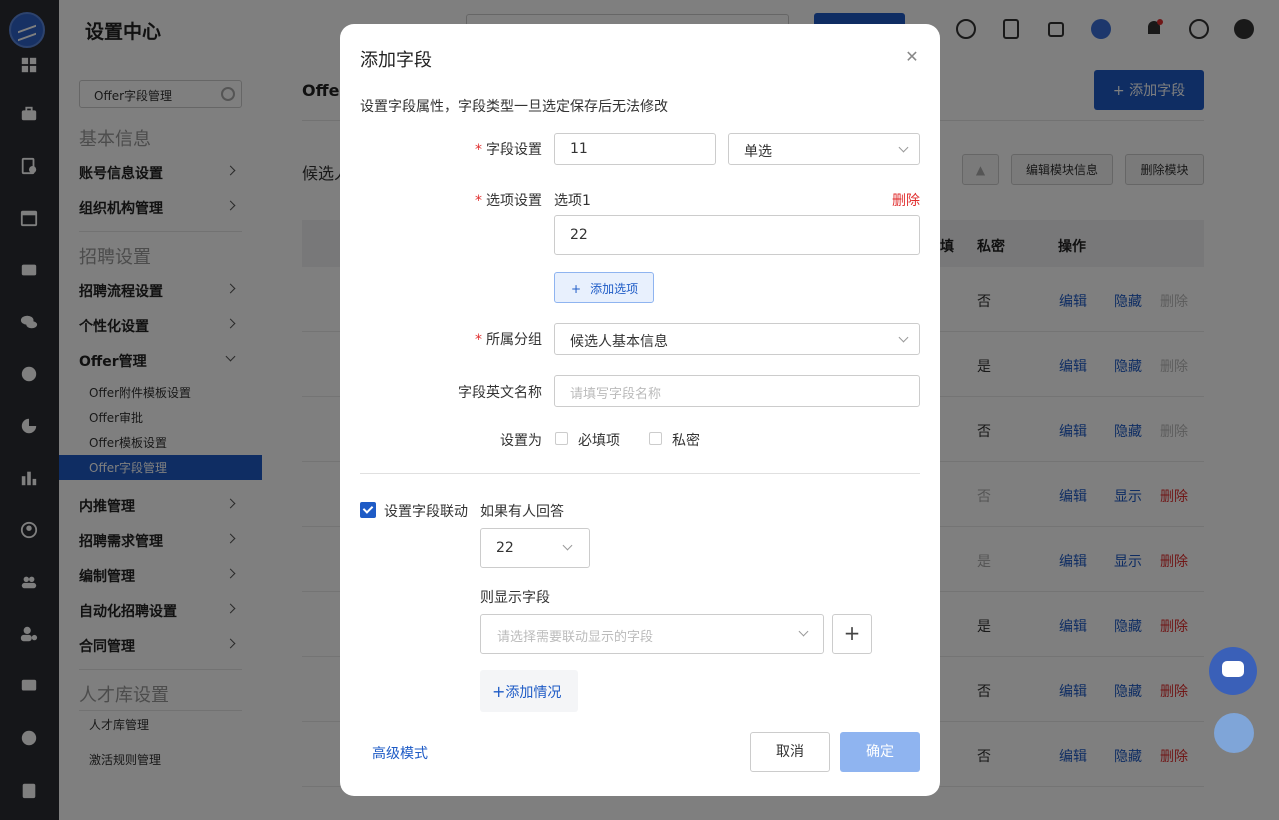  I want to click on confirm-button: 确定, so click(880, 752).